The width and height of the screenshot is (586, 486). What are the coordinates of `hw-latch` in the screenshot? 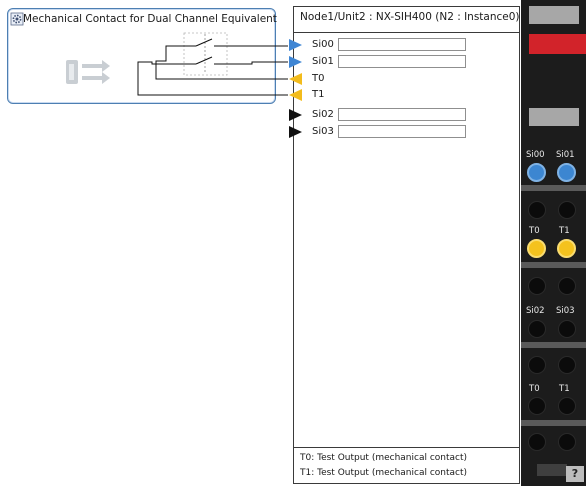 It's located at (552, 470).